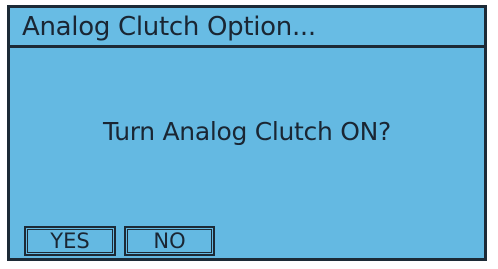 The image size is (498, 269). What do you see at coordinates (169, 241) in the screenshot?
I see `no-button: NO` at bounding box center [169, 241].